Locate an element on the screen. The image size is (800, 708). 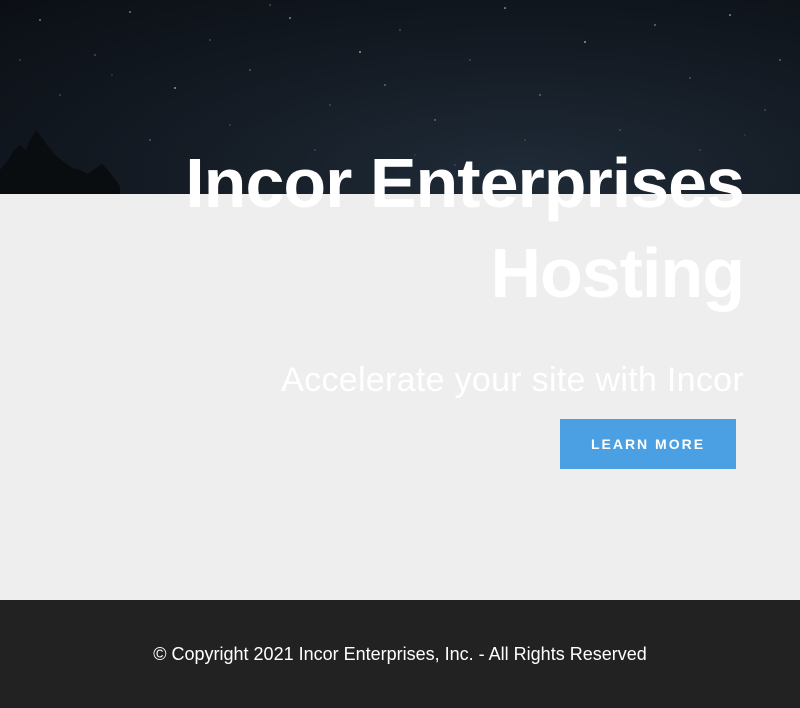
learn-more-button: LEARN MORE is located at coordinates (648, 444).